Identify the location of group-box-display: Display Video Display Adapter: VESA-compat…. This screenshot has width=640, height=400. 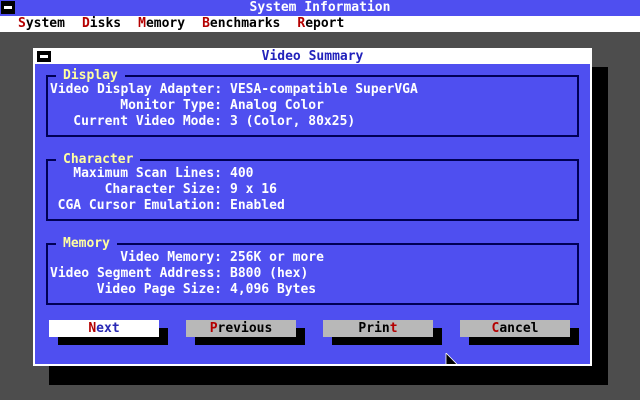
(312, 102).